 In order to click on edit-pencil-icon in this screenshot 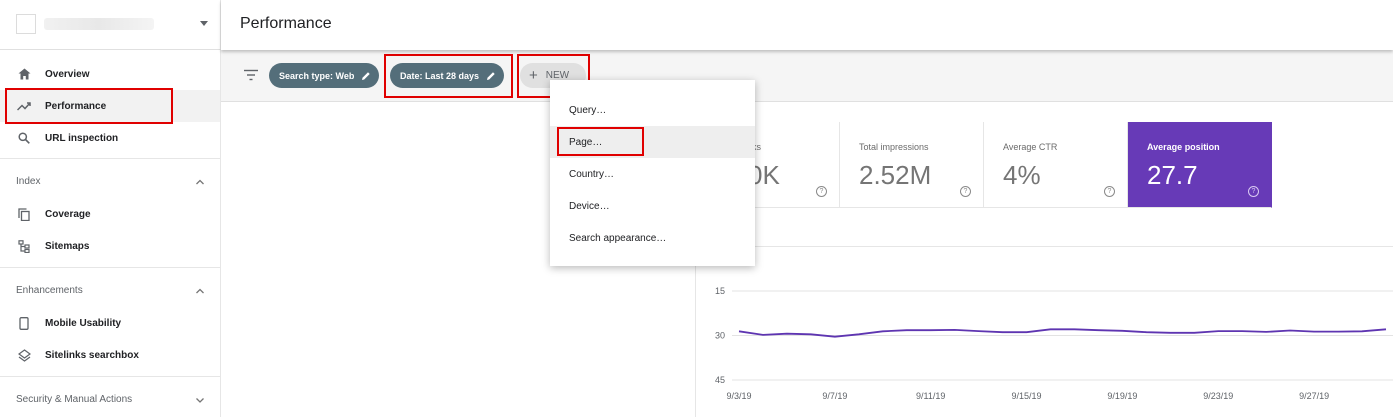, I will do `click(366, 75)`.